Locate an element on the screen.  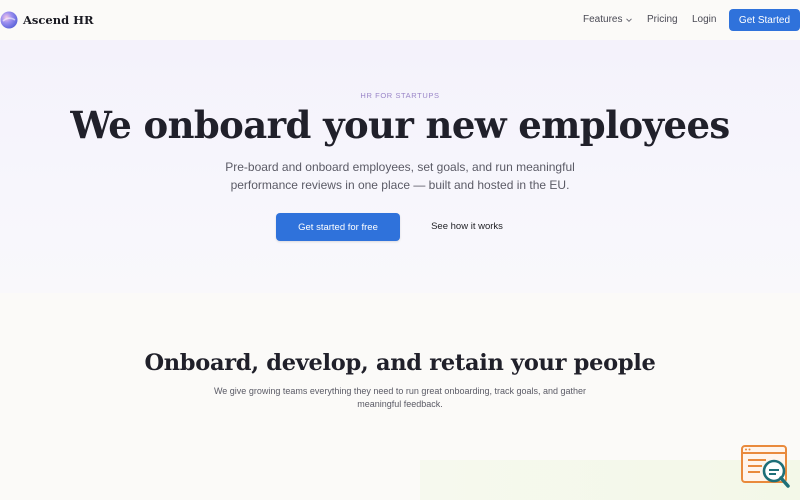
nav-features: Features is located at coordinates (608, 20).